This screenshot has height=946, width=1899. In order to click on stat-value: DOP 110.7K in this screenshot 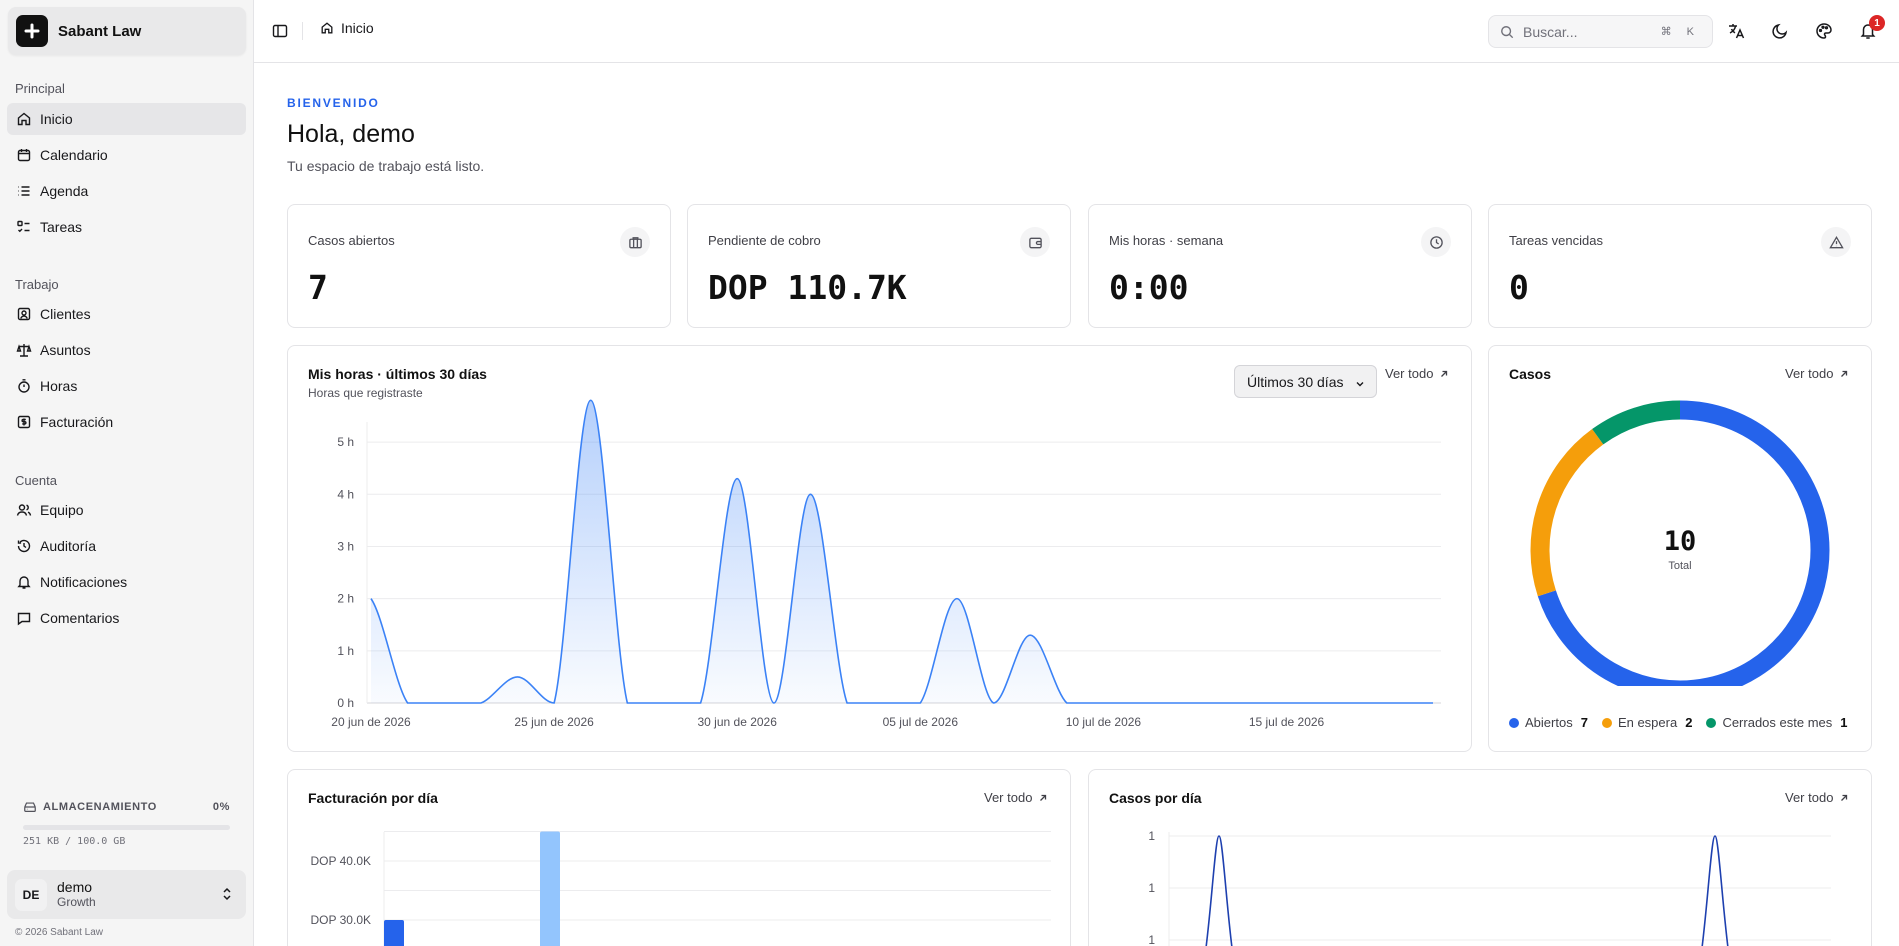, I will do `click(807, 287)`.